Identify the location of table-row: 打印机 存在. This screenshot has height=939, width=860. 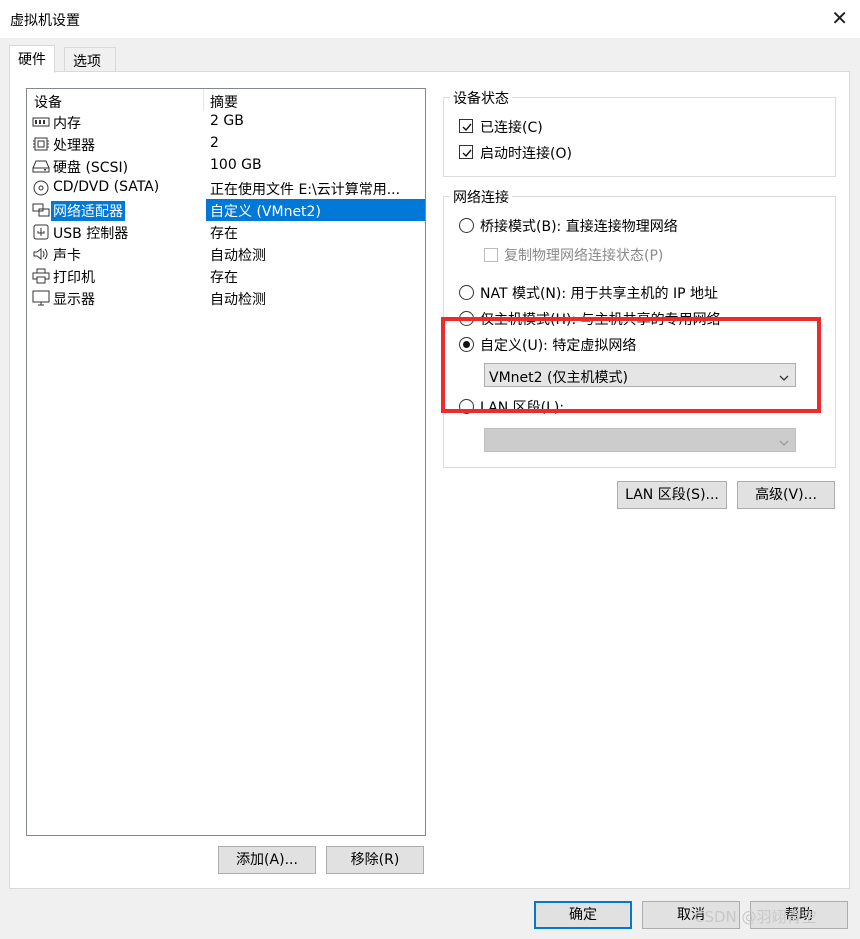
(226, 276).